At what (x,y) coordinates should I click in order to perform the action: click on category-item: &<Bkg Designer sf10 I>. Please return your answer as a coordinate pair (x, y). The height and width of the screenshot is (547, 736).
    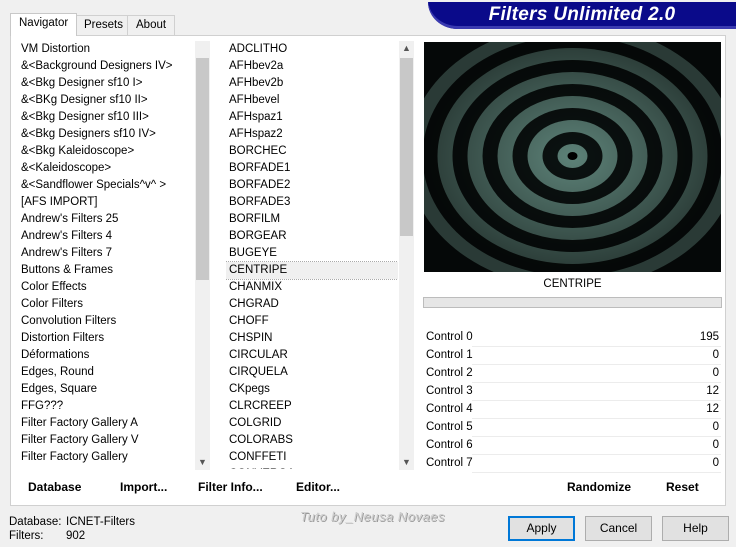
    Looking at the image, I should click on (106, 83).